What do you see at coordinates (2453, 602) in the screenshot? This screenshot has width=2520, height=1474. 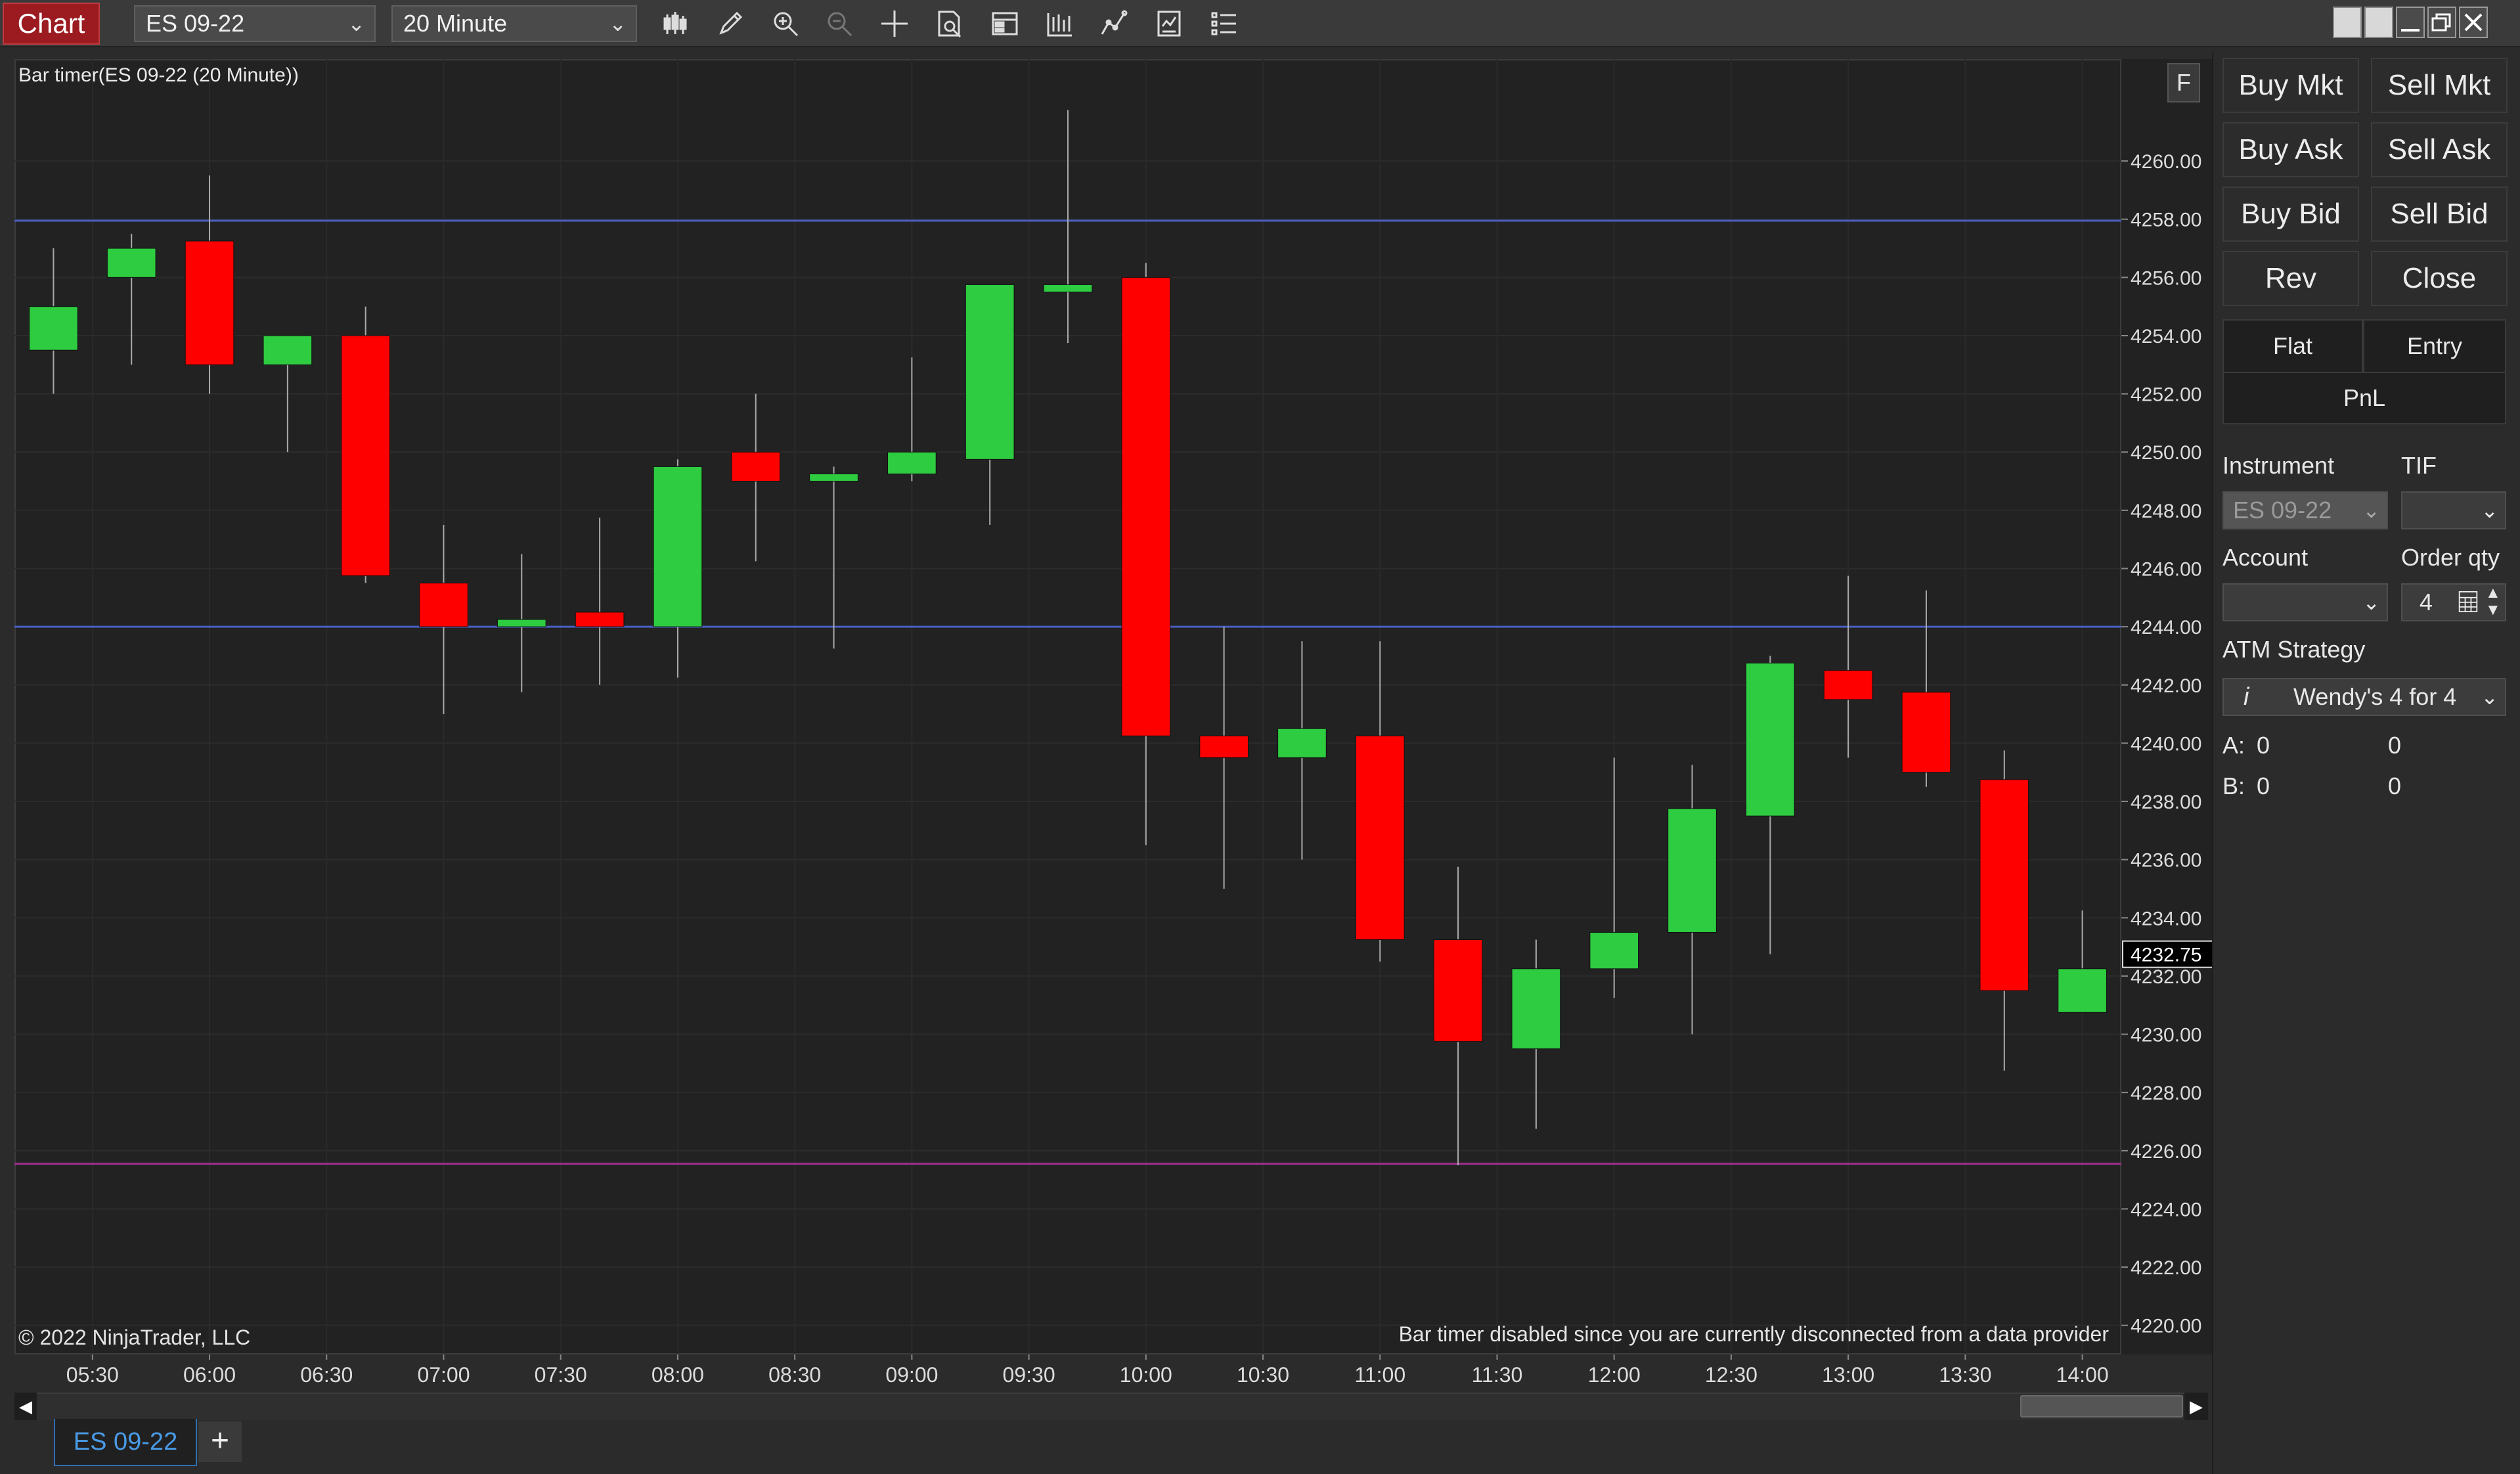 I see `order-qty-stepper: 4 ▲ ▼` at bounding box center [2453, 602].